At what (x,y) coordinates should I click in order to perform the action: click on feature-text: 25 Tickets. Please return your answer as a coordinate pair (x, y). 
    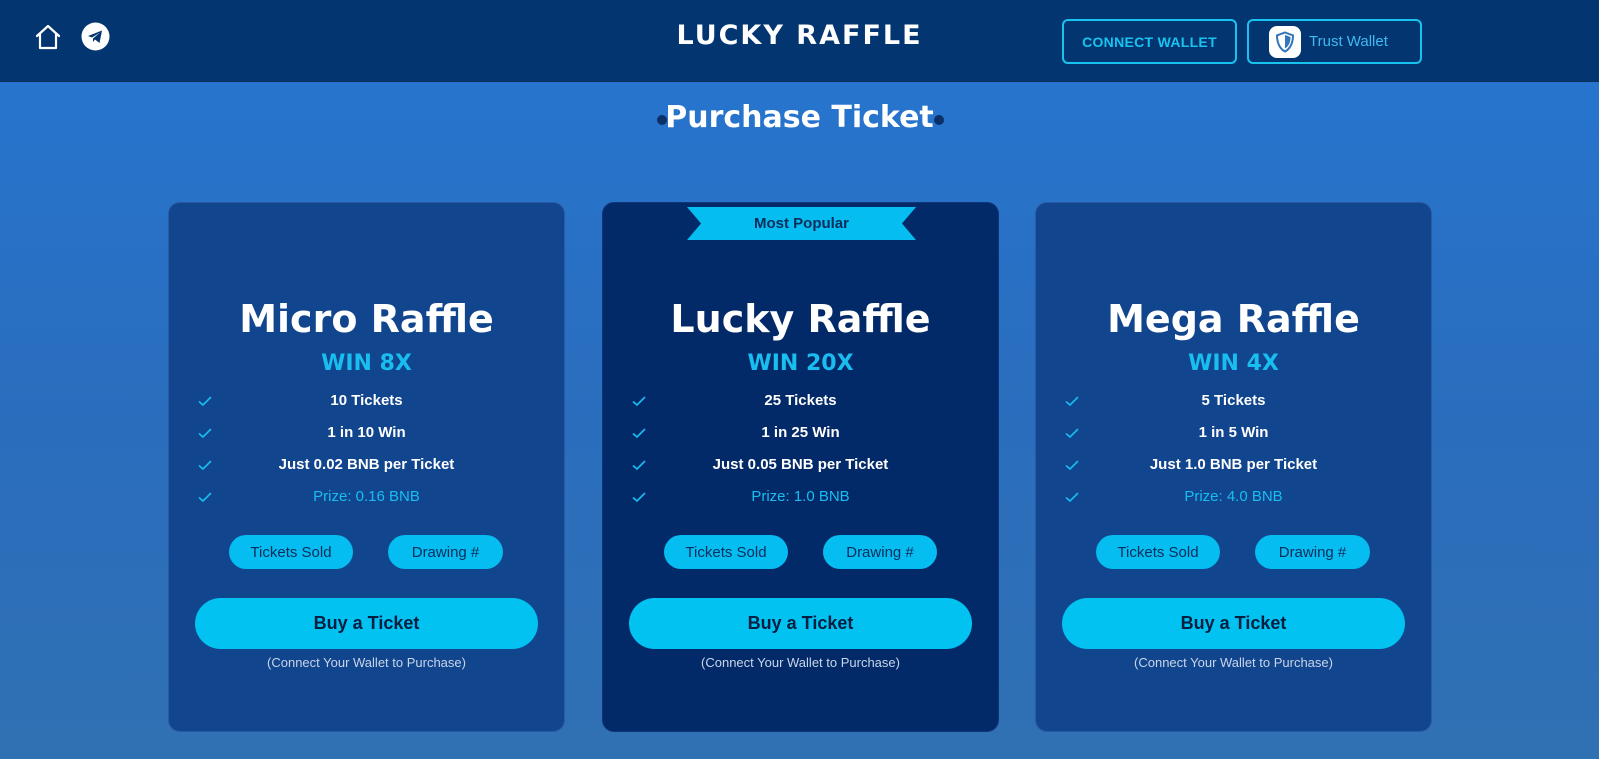
    Looking at the image, I should click on (800, 400).